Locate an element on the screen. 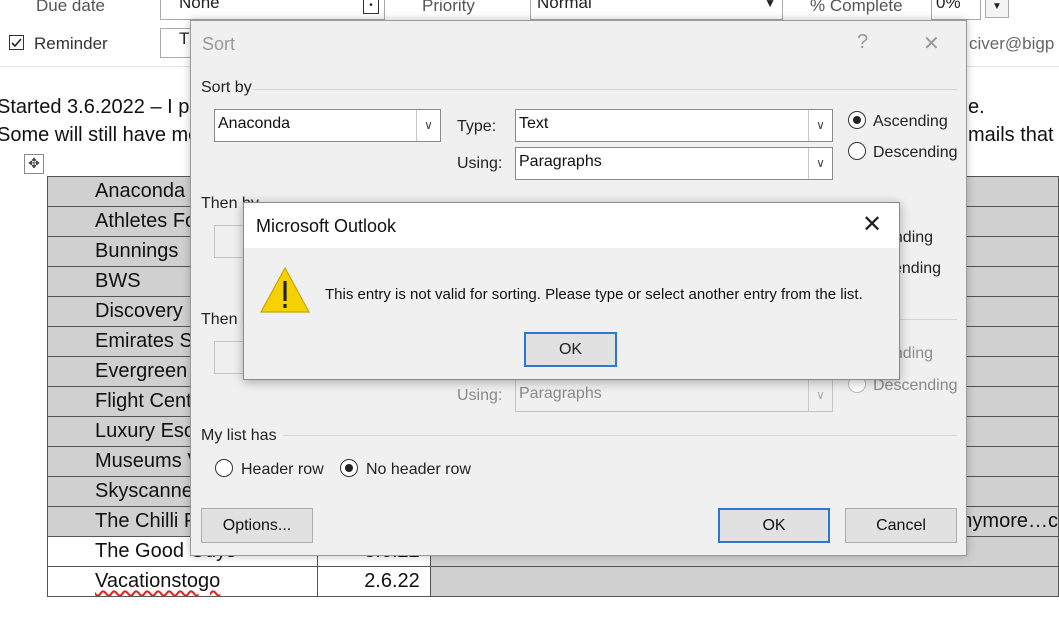  ascending-label: Ascending is located at coordinates (910, 121).